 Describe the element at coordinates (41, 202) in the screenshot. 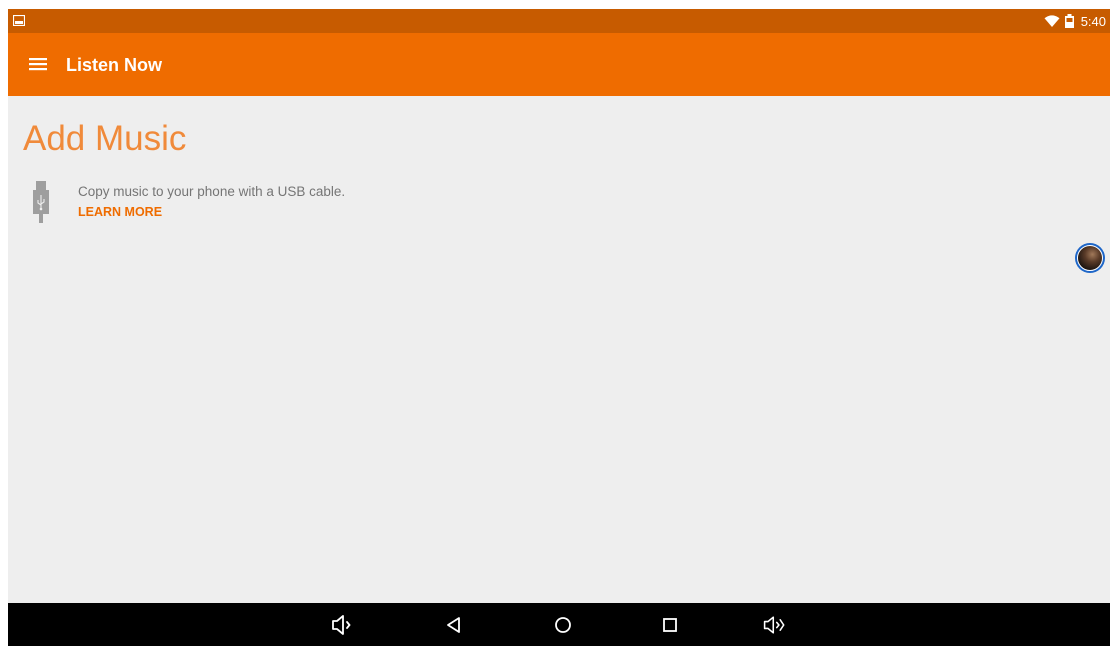

I see `usb-icon` at that location.